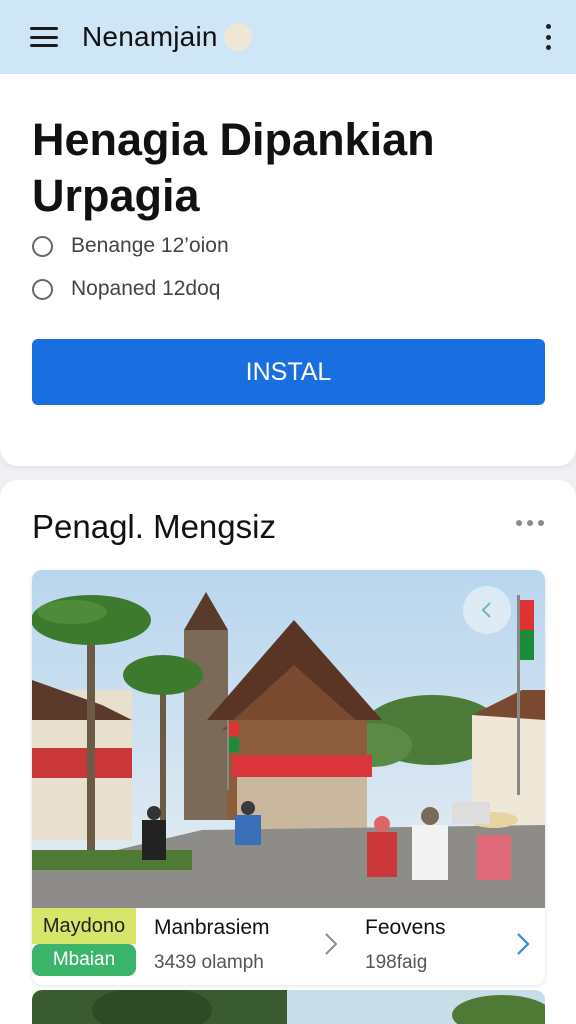  I want to click on option-label: Benange 12’oion, so click(150, 245).